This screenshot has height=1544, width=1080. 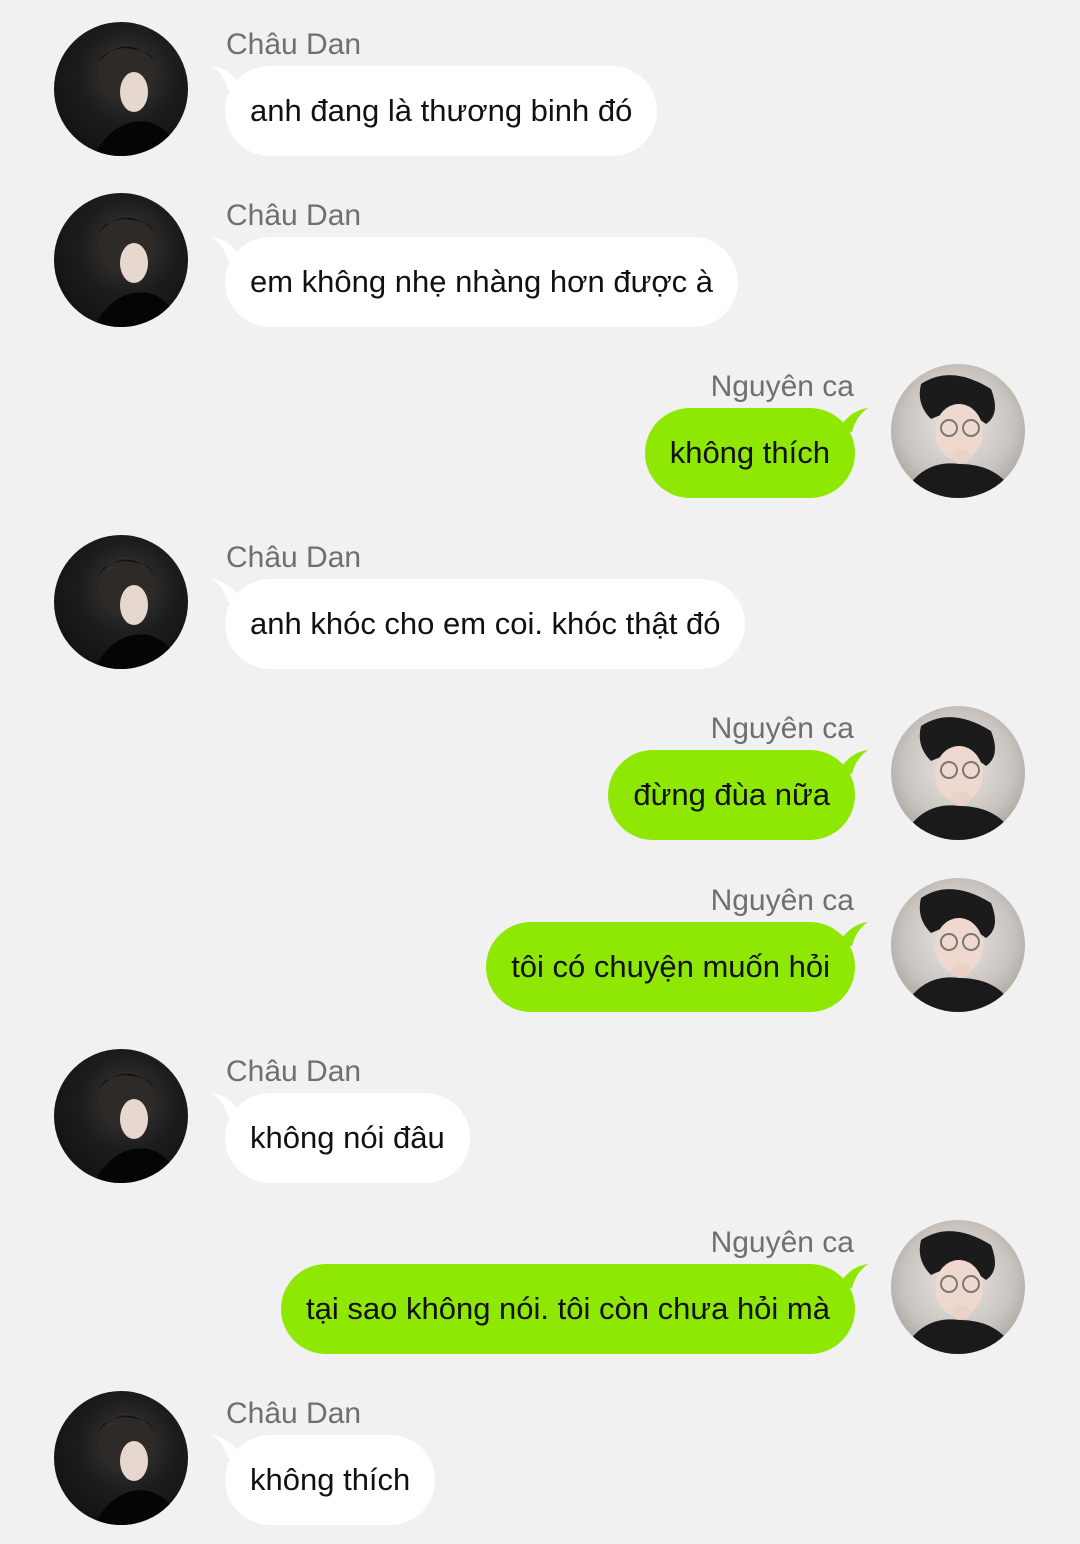 What do you see at coordinates (441, 111) in the screenshot?
I see `message-bubble: anh đang là thương binh đó` at bounding box center [441, 111].